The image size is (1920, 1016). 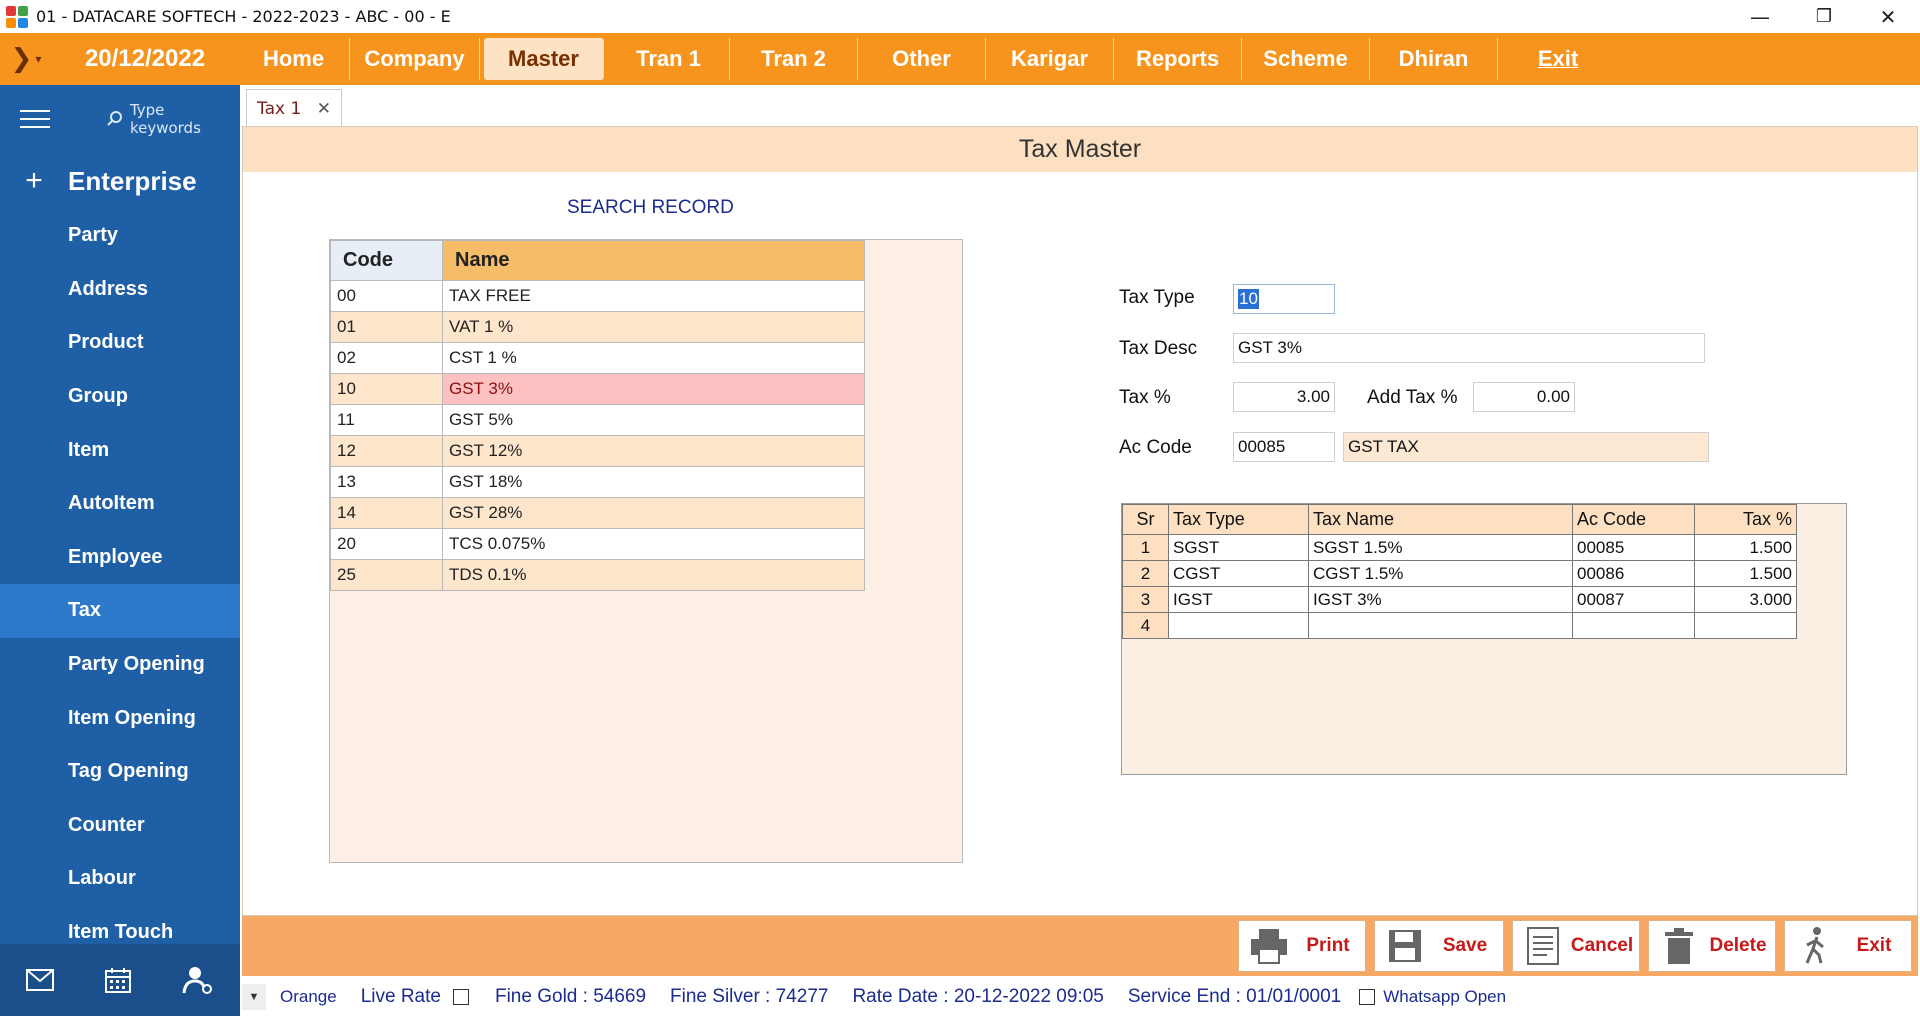 I want to click on column-header-name: Name, so click(x=653, y=260).